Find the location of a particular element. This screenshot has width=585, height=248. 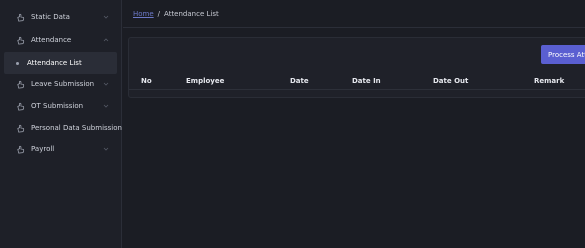

table-header: No Employee Date Date In Date Out Remark is located at coordinates (357, 81).